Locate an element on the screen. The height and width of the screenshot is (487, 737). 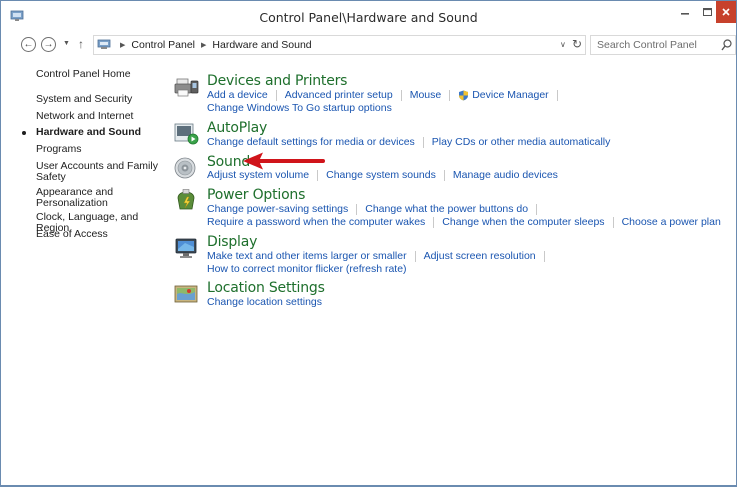
breadcrumb-control-panel: Control Panel is located at coordinates (163, 45).